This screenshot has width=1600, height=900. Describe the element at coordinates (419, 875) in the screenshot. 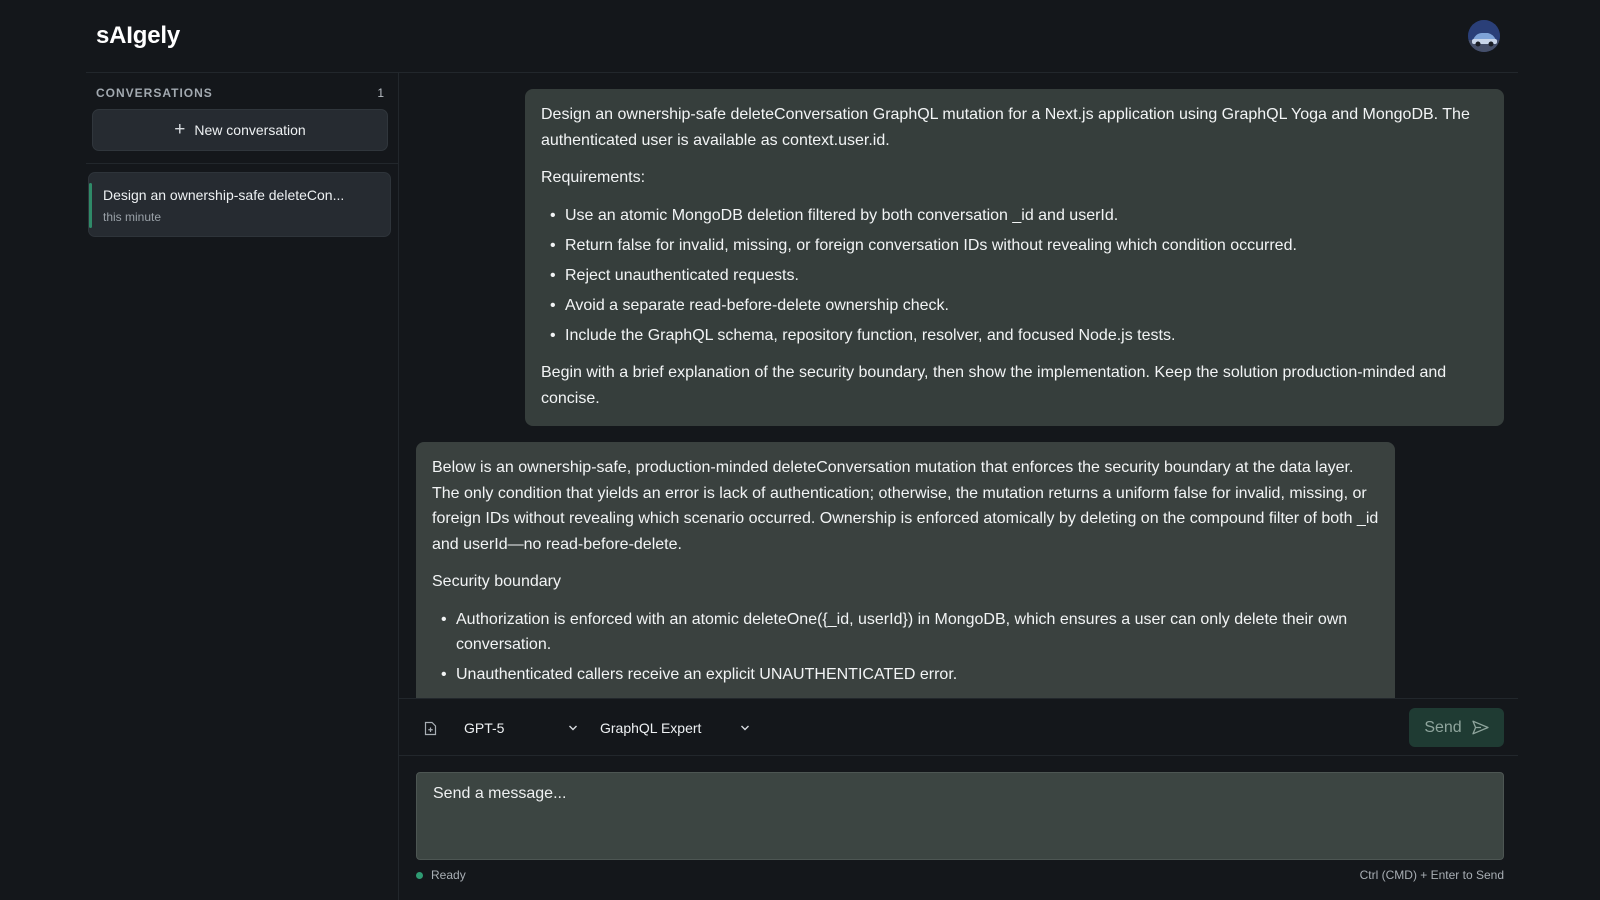

I see `status-dot-icon` at that location.